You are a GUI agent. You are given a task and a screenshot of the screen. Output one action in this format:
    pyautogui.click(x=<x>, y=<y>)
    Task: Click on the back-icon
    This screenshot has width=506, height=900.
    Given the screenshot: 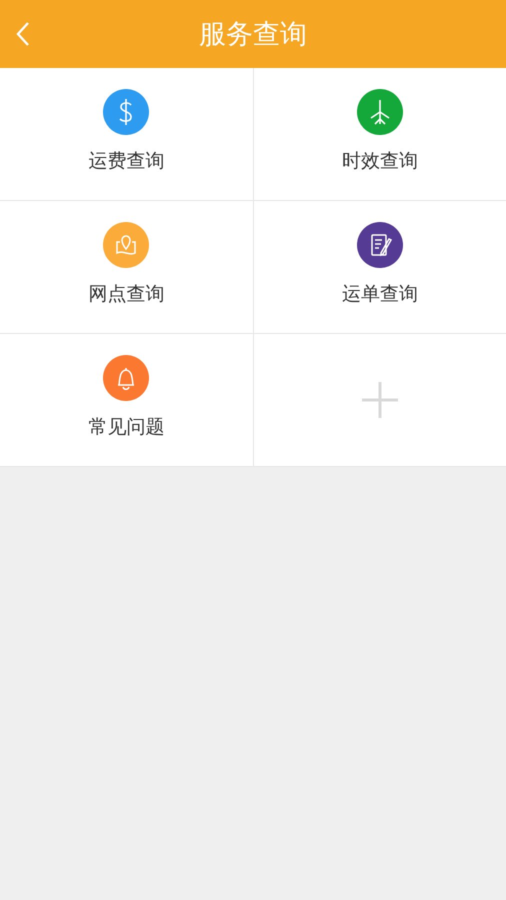 What is the action you would take?
    pyautogui.click(x=23, y=34)
    